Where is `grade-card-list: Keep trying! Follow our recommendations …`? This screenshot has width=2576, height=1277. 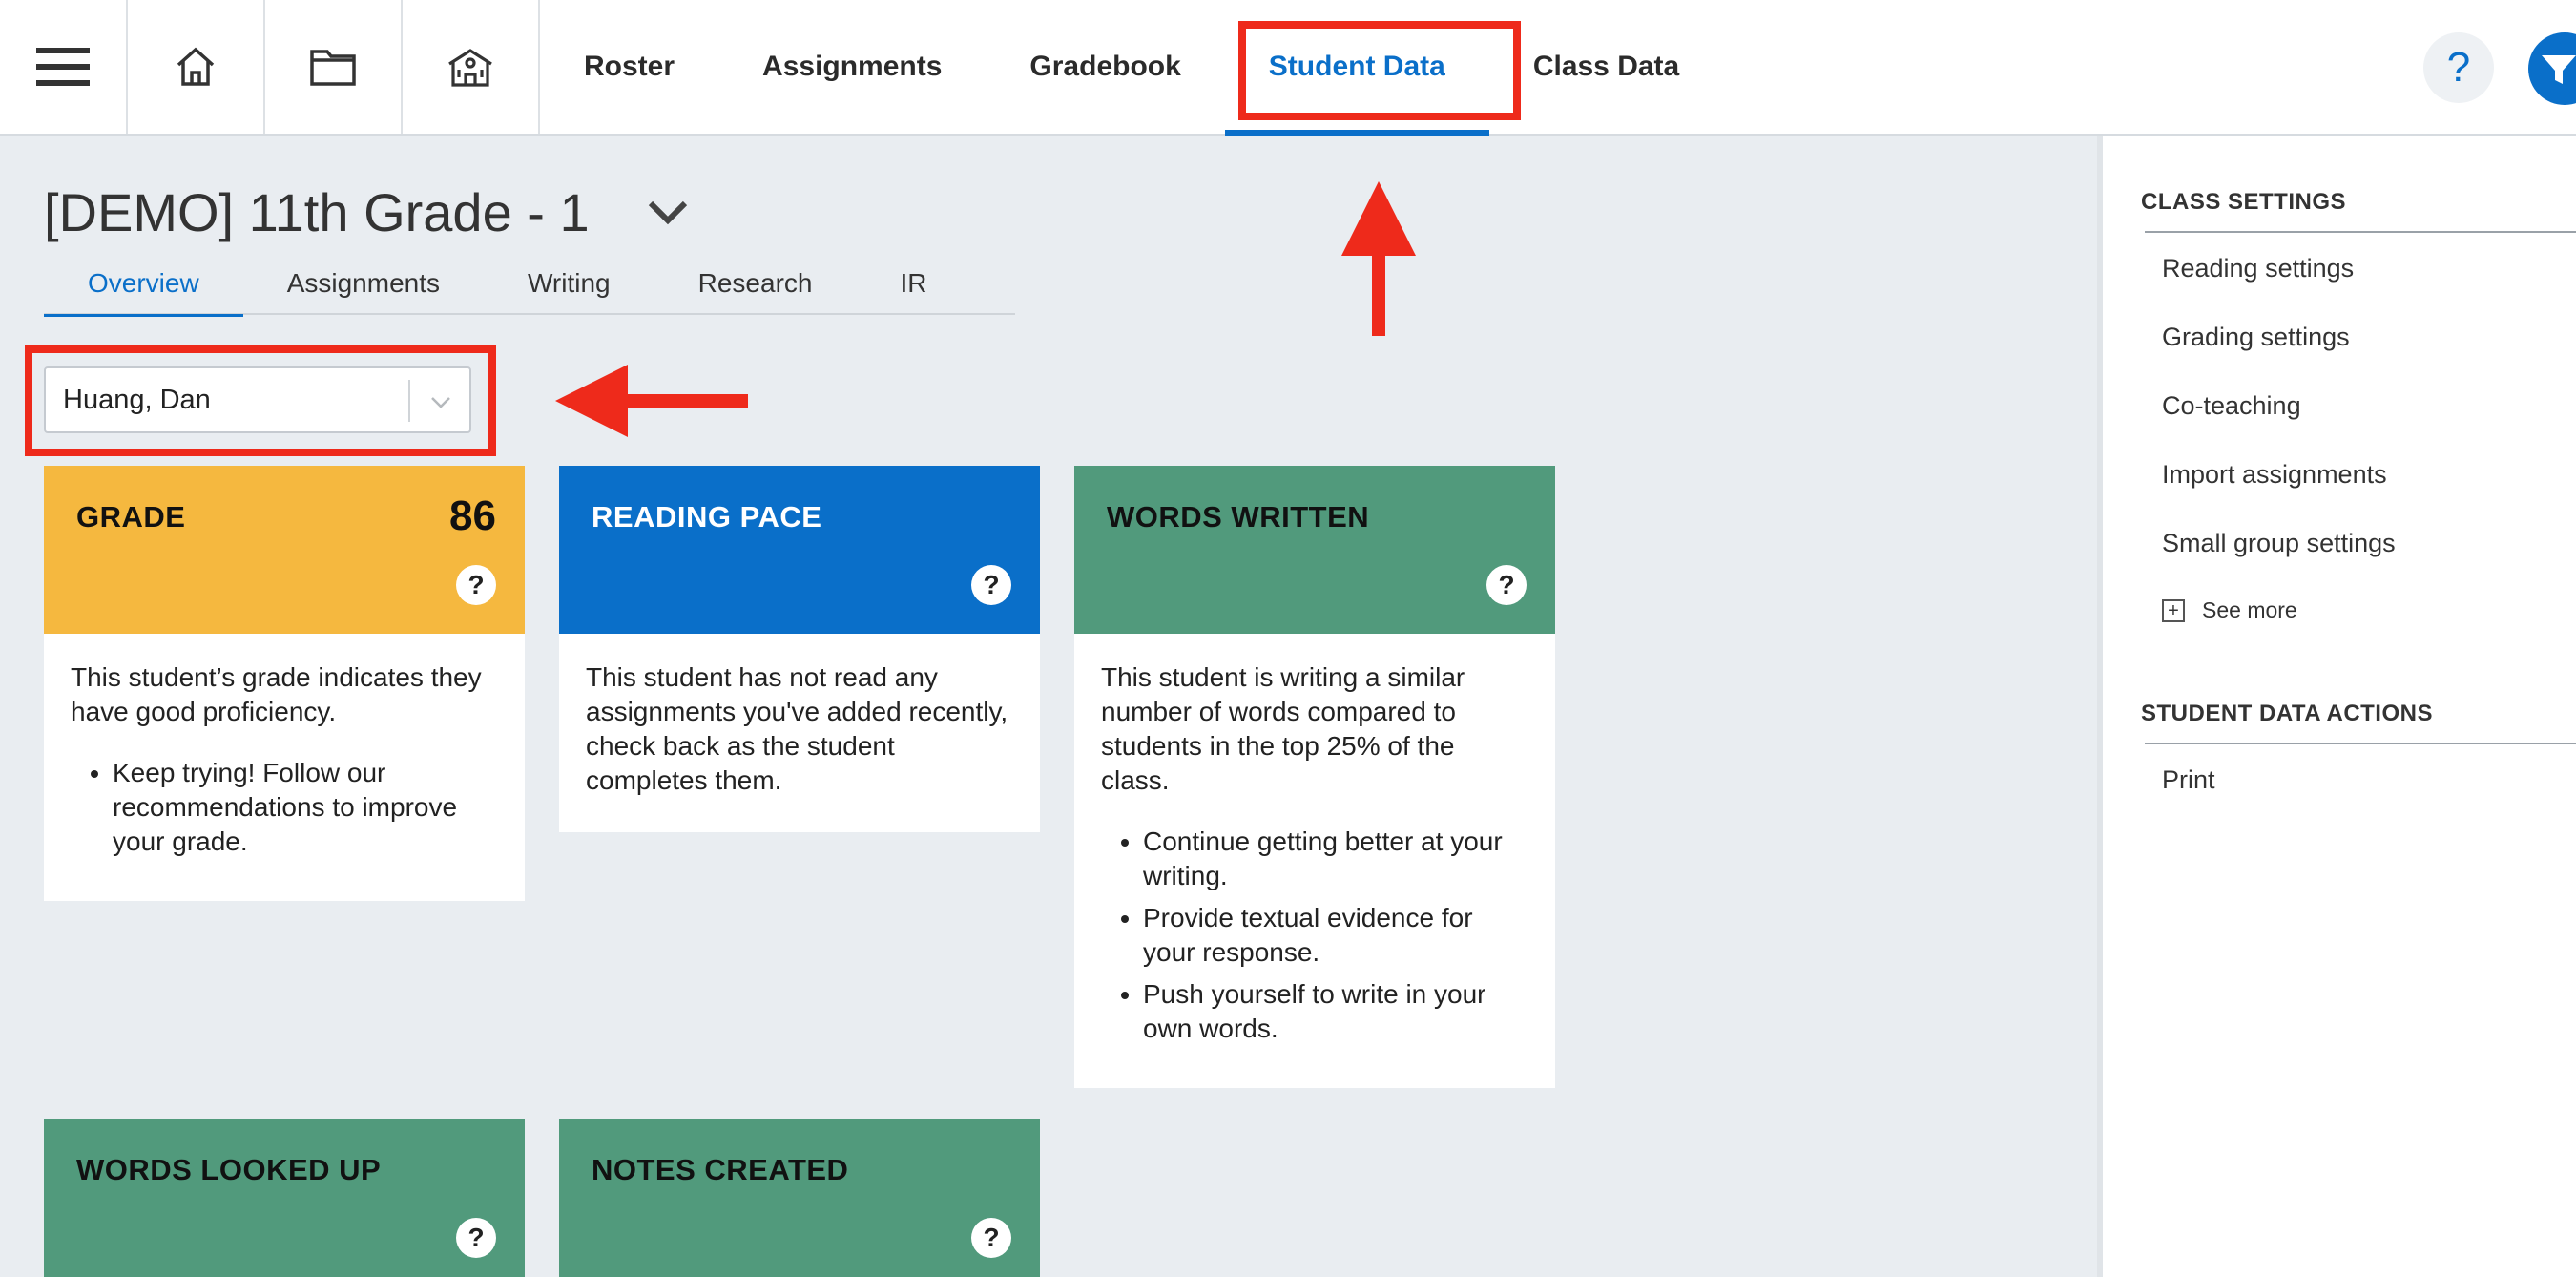
grade-card-list: Keep trying! Follow our recommendations … is located at coordinates (284, 807).